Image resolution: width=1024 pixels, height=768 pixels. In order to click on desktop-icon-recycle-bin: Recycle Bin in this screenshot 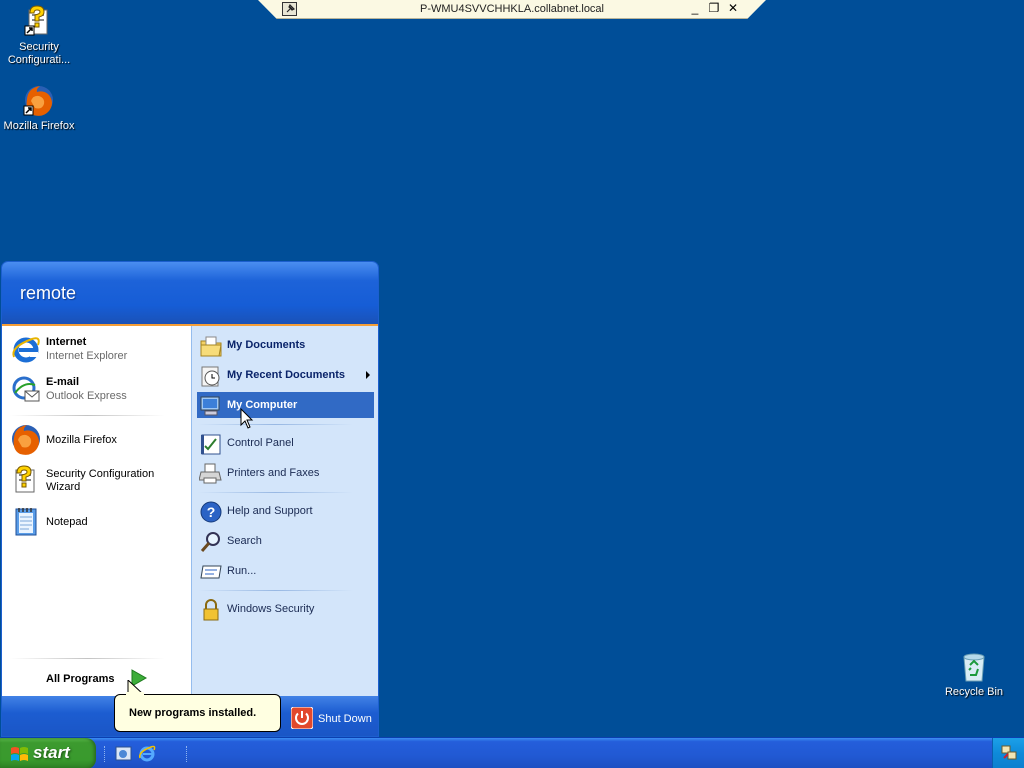, I will do `click(974, 675)`.